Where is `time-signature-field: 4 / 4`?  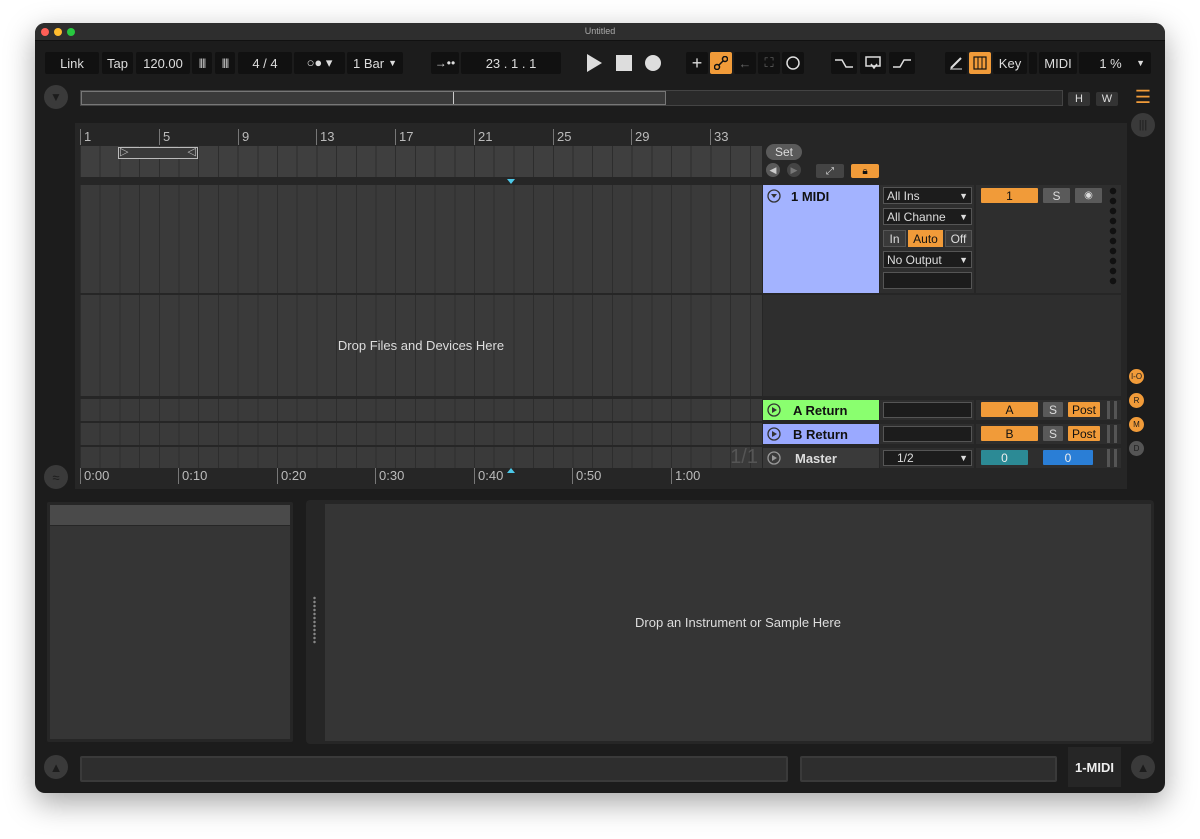
time-signature-field: 4 / 4 is located at coordinates (265, 63).